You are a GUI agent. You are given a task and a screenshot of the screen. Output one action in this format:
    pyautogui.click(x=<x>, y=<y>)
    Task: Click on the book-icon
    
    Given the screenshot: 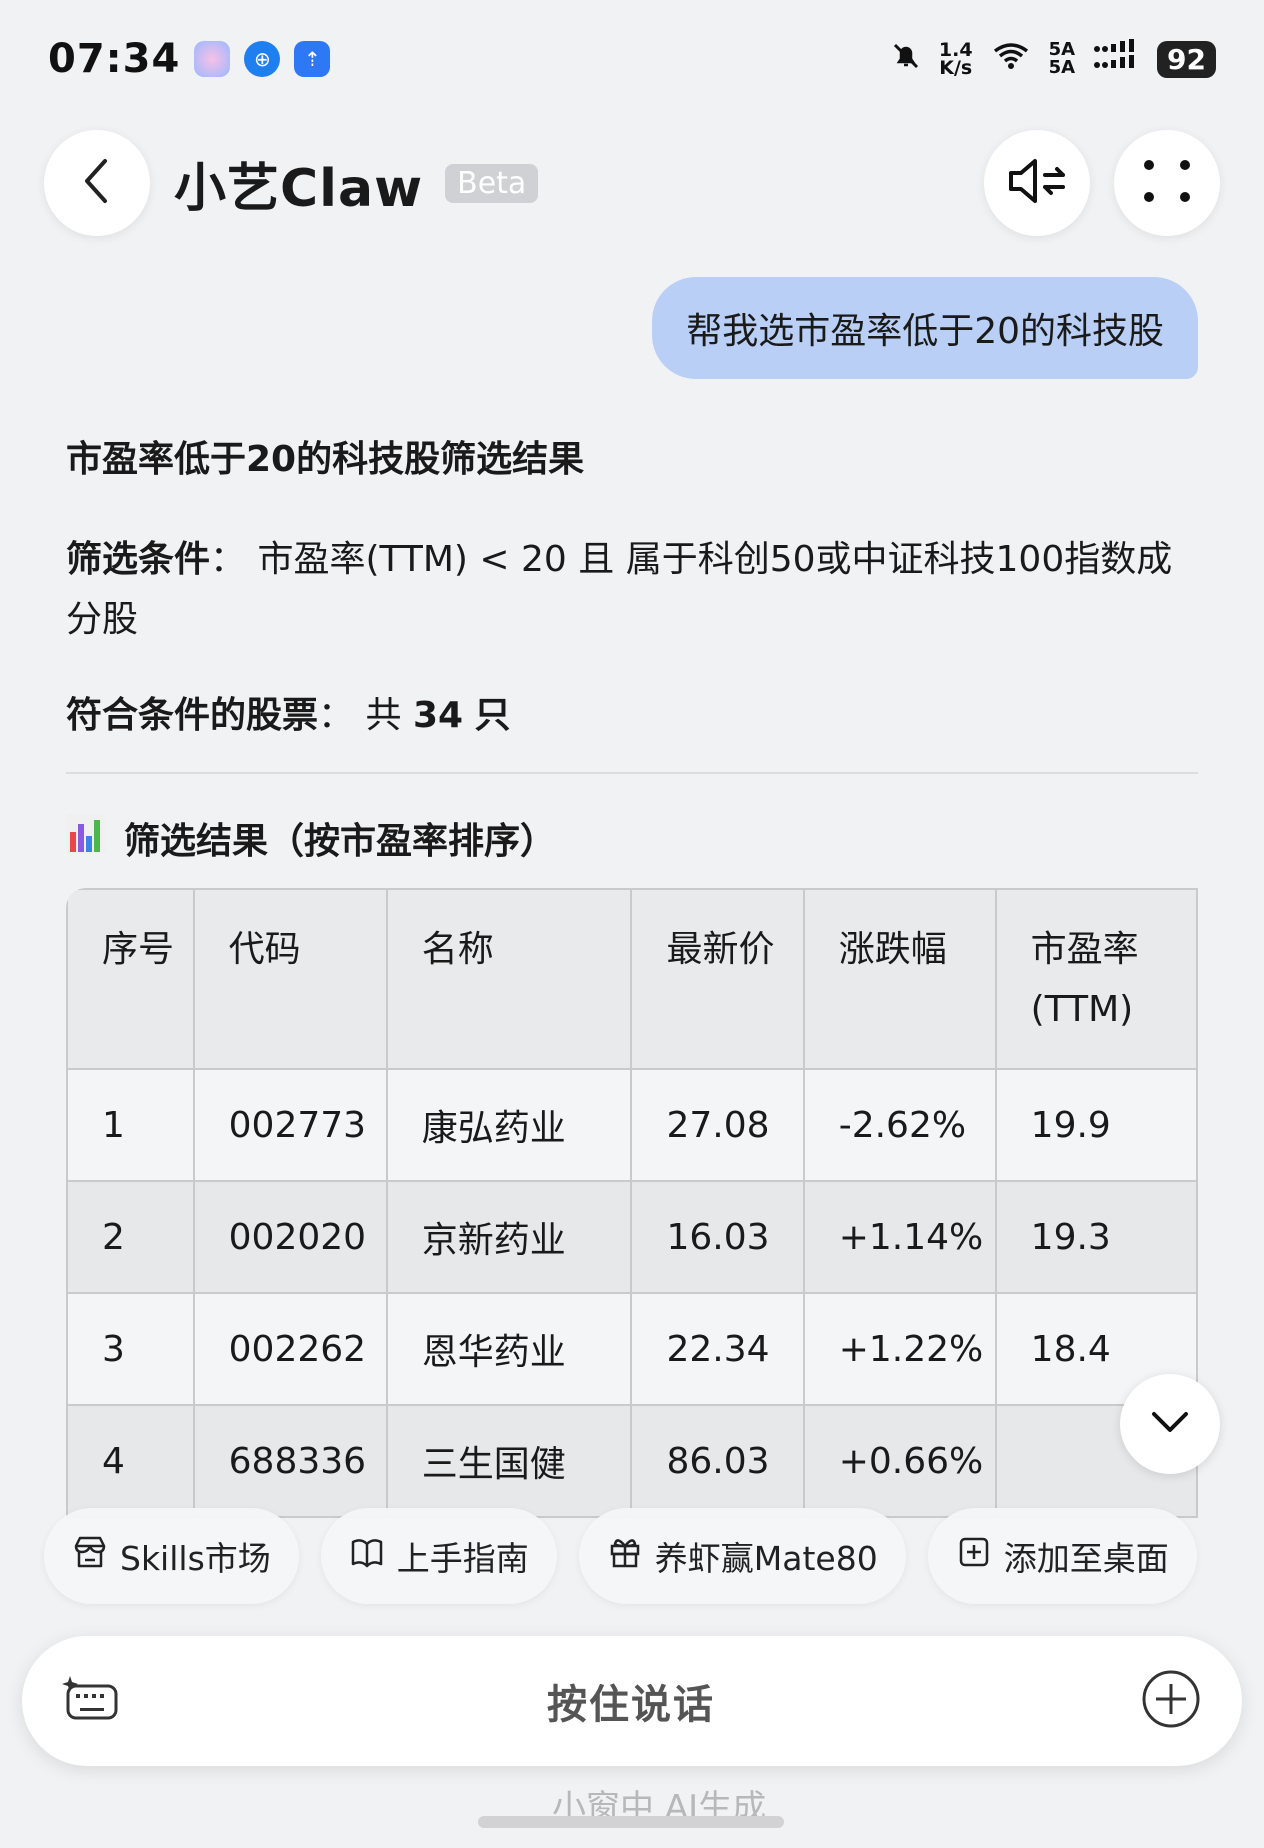 What is the action you would take?
    pyautogui.click(x=373, y=1556)
    